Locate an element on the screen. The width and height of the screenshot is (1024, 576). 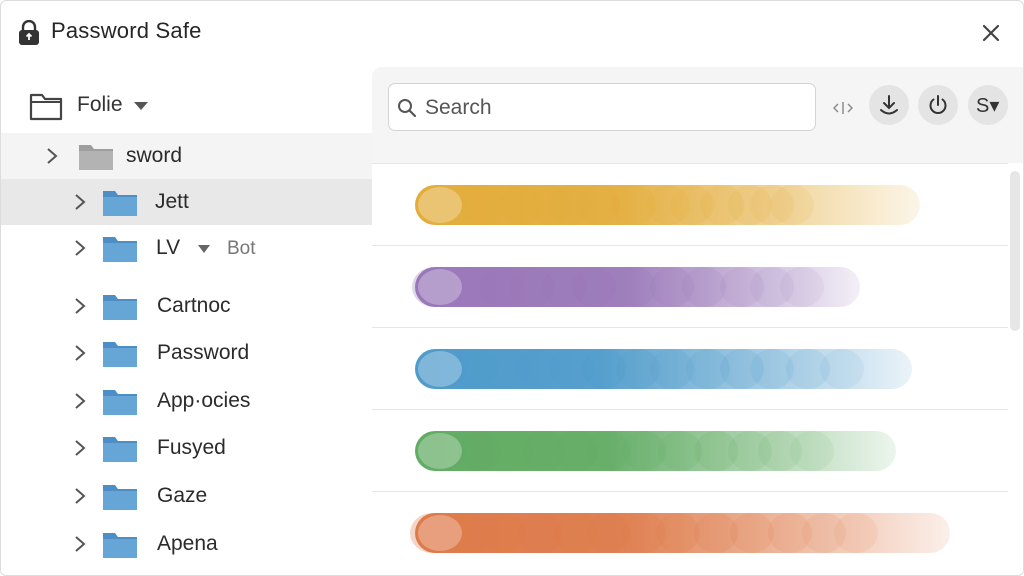
download-icon is located at coordinates (889, 105).